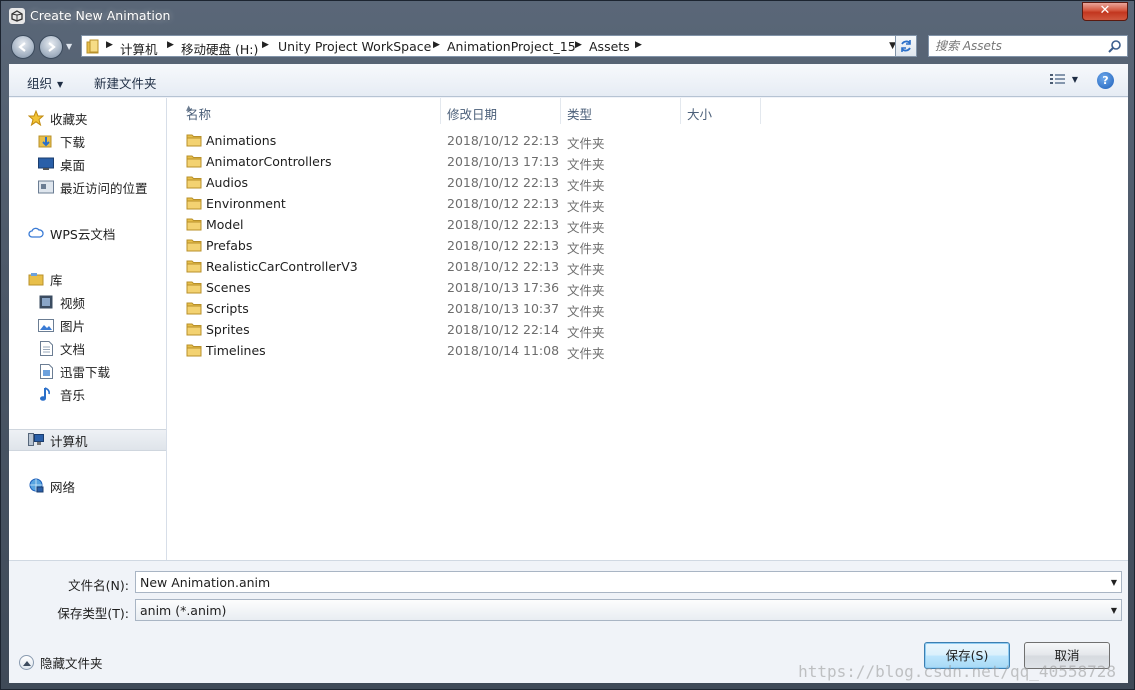  What do you see at coordinates (468, 140) in the screenshot?
I see `file-row: Animations 2018/10/12 22:13 文件夹` at bounding box center [468, 140].